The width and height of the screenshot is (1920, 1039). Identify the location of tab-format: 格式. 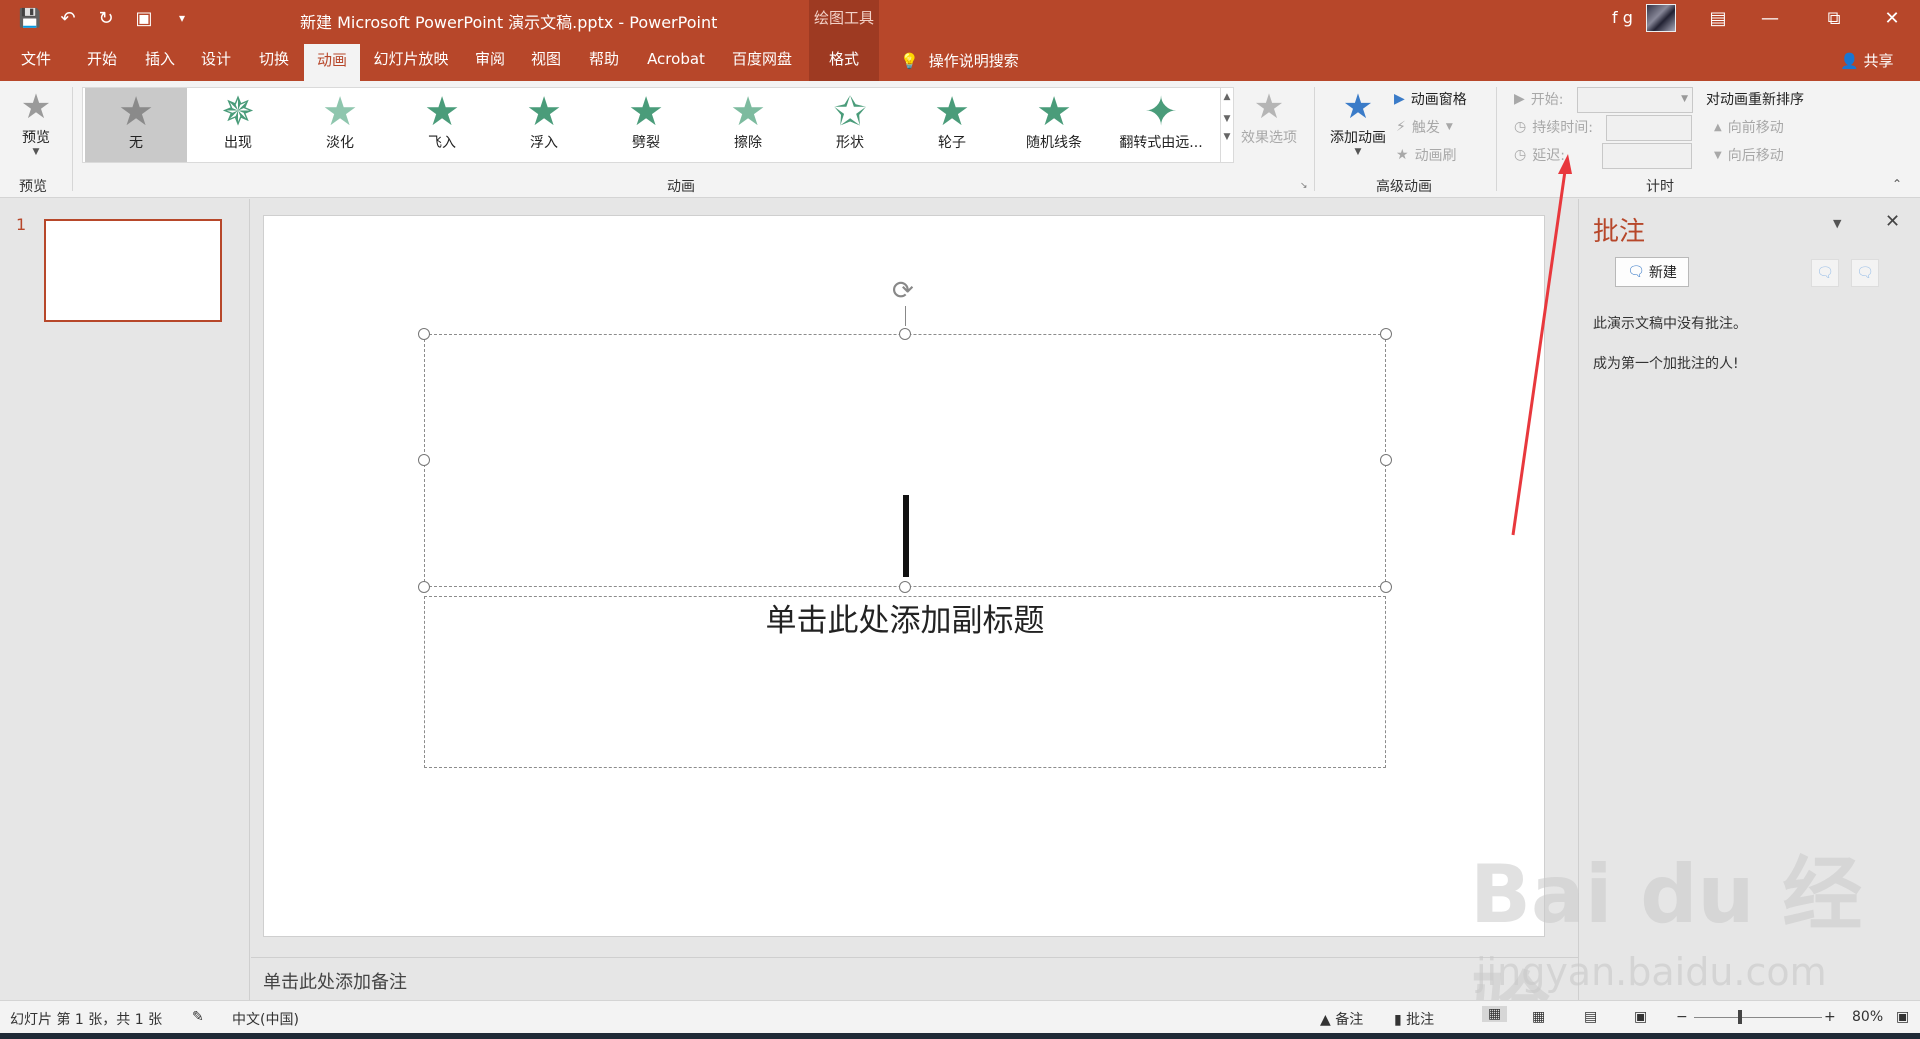
(844, 59).